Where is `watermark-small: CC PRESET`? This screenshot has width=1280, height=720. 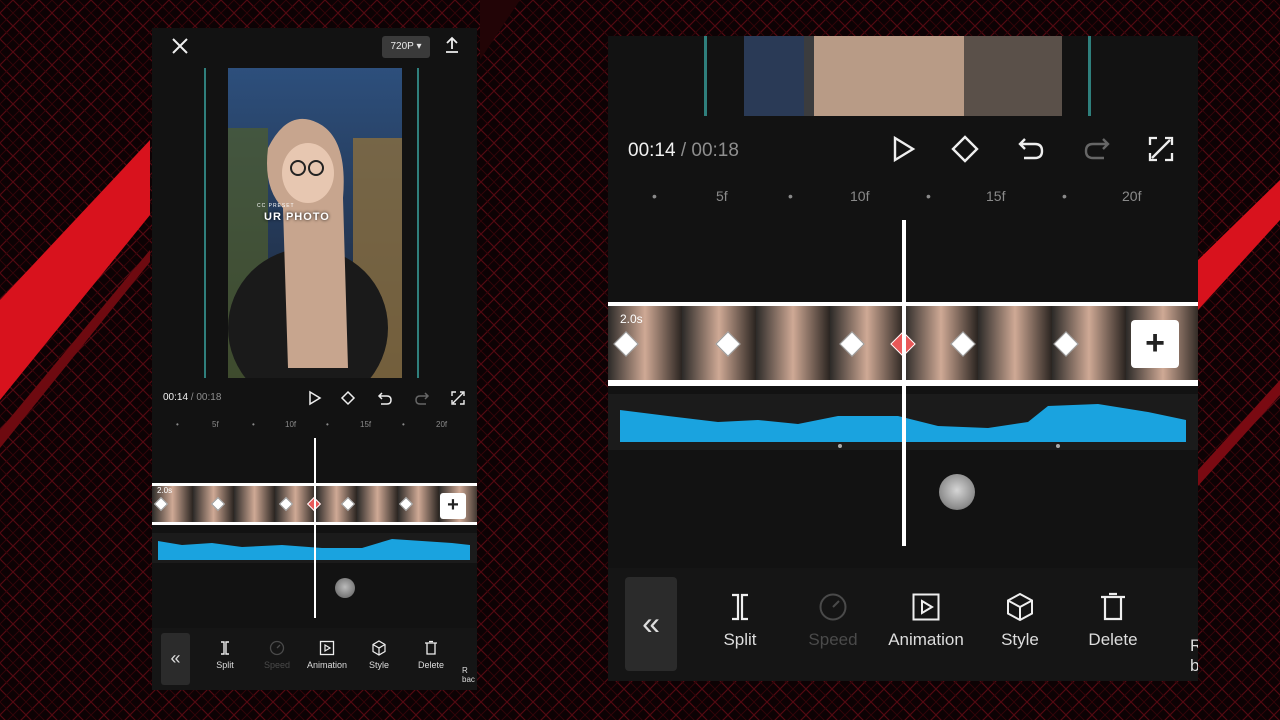
watermark-small: CC PRESET is located at coordinates (276, 206).